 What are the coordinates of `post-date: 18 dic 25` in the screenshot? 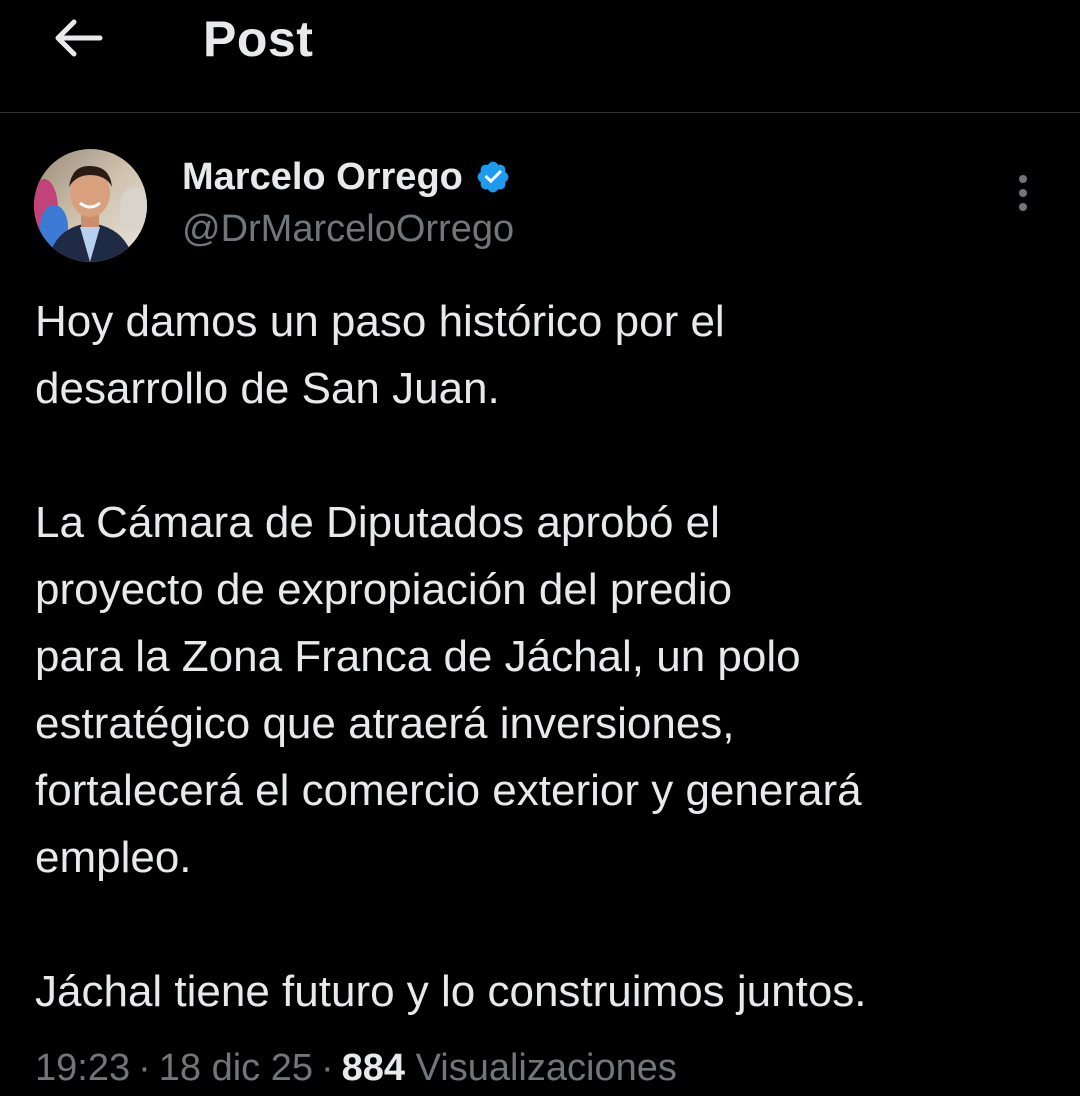 It's located at (236, 1068).